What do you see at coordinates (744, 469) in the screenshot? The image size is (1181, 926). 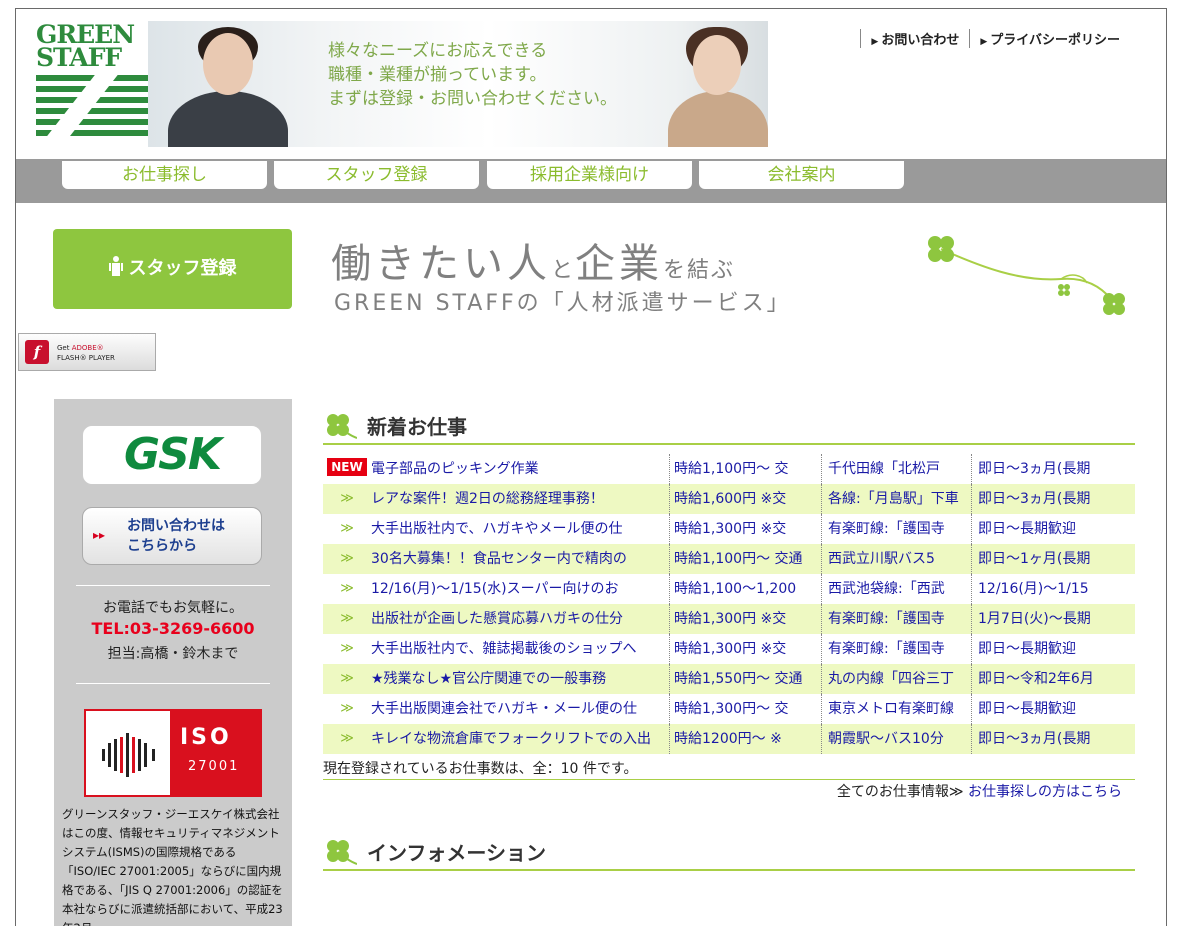 I see `job-wage: 時給1,100円～ 交` at bounding box center [744, 469].